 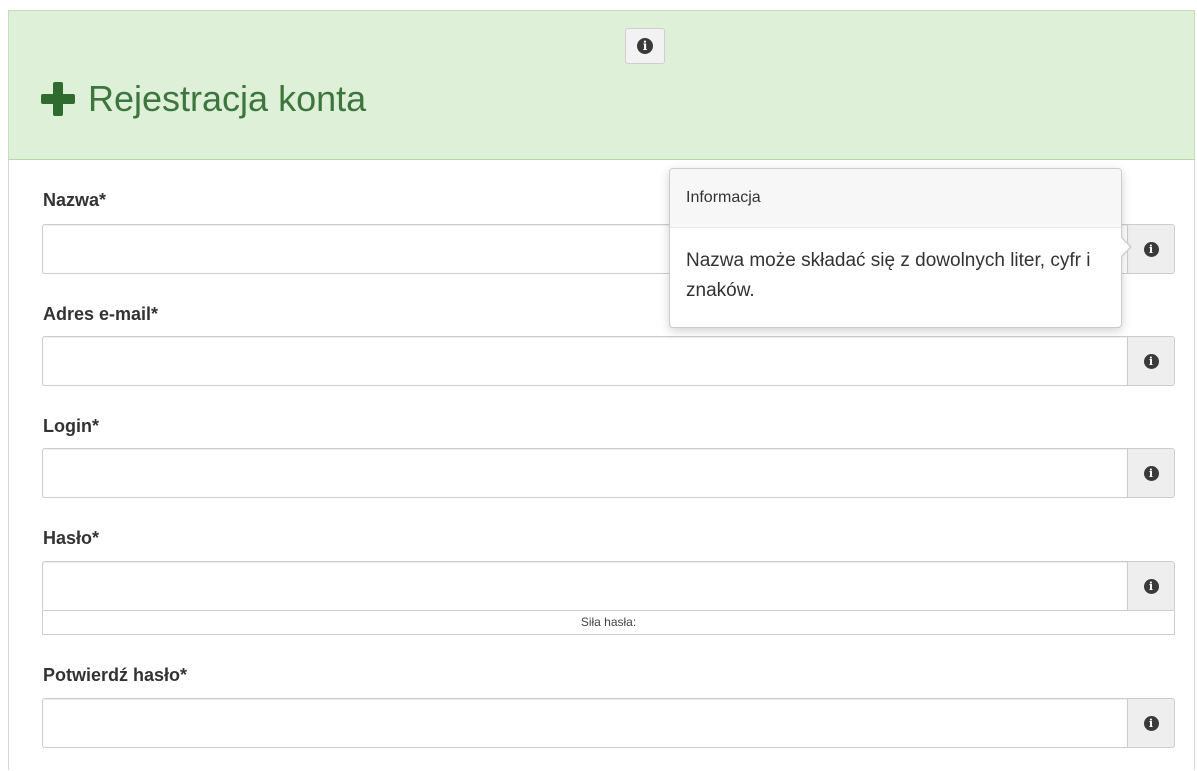 I want to click on password-strength-meter: Siła hasła:, so click(x=608, y=622).